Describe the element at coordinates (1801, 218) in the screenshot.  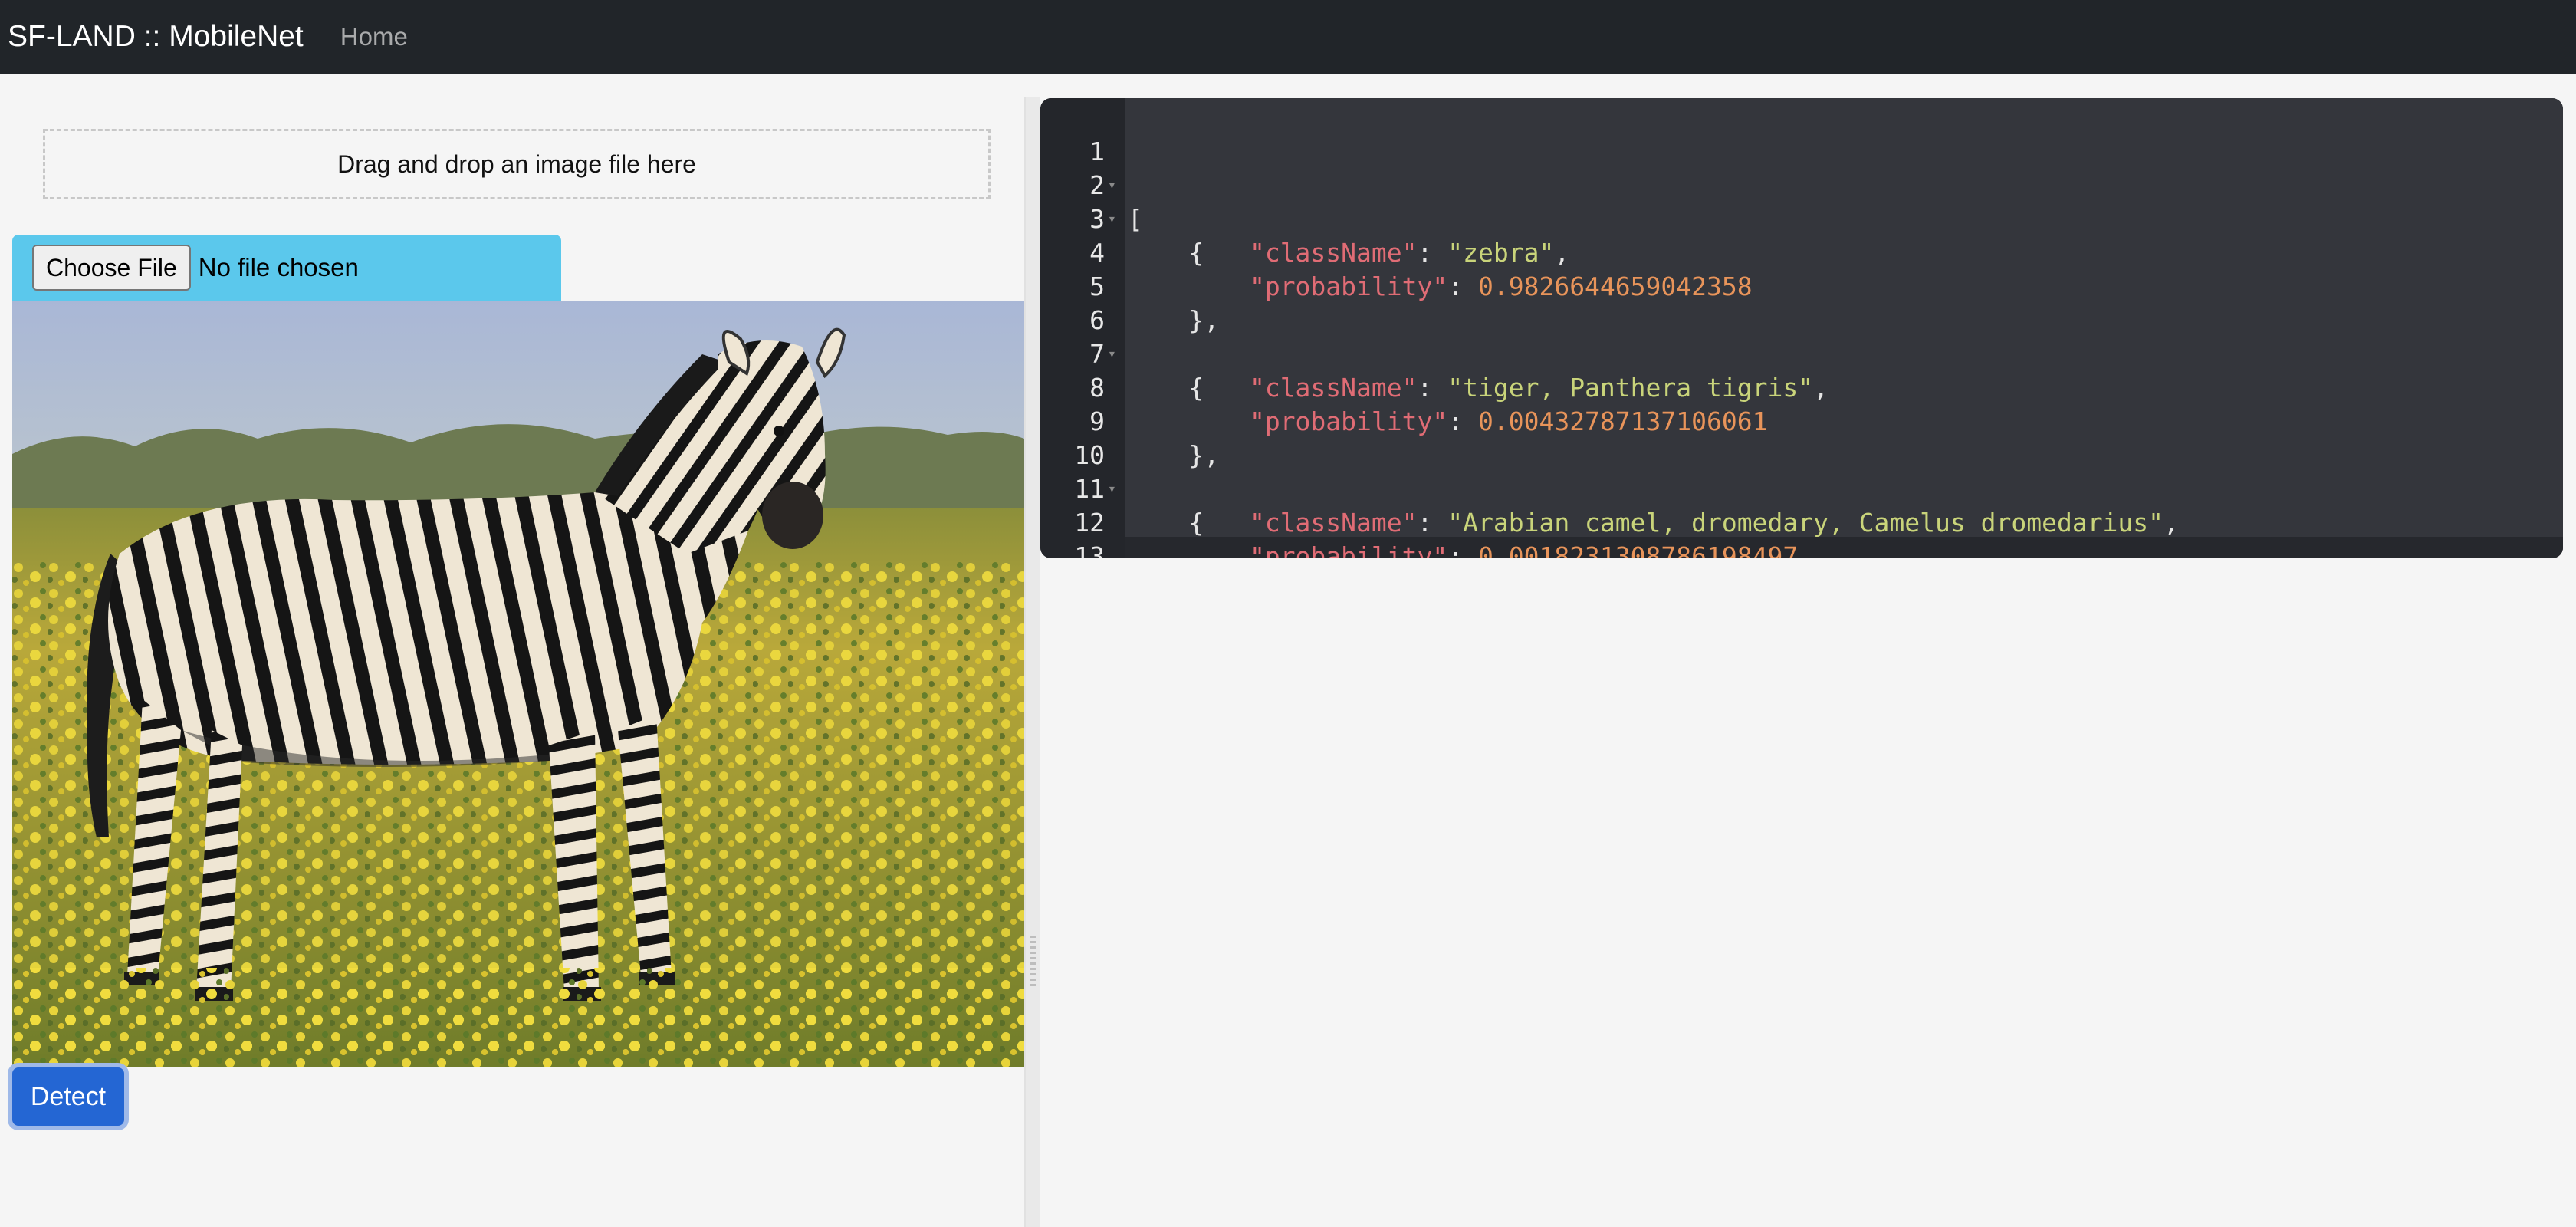
I see `code-line: 3 "className": "zebra",` at that location.